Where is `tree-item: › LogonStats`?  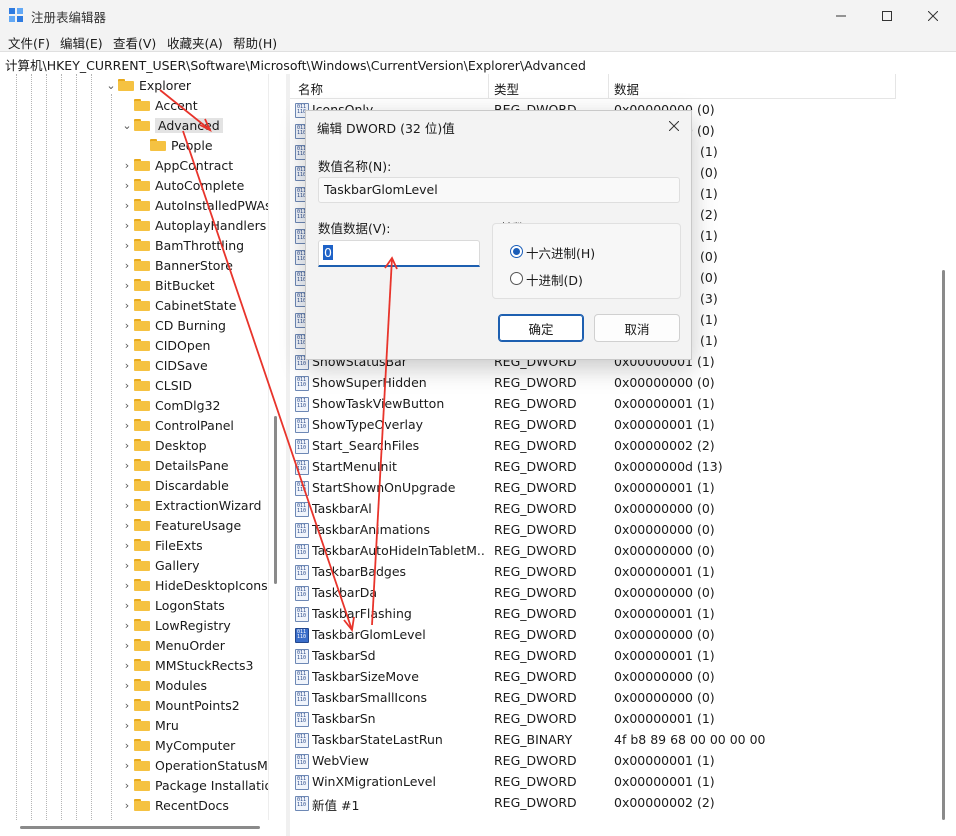 tree-item: › LogonStats is located at coordinates (172, 605).